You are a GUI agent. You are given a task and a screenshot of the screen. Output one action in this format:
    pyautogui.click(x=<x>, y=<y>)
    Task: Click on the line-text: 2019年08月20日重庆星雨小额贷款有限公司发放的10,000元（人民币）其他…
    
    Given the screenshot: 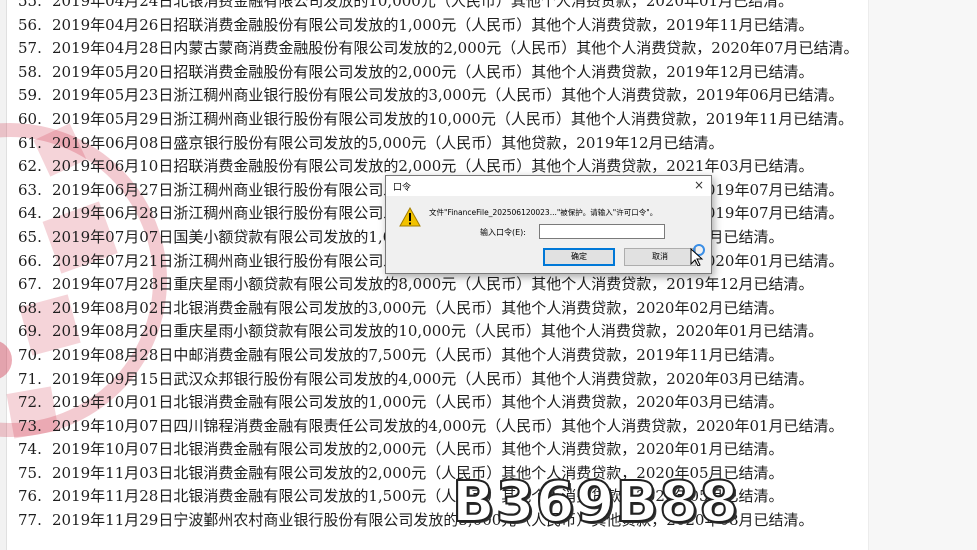 What is the action you would take?
    pyautogui.click(x=438, y=331)
    